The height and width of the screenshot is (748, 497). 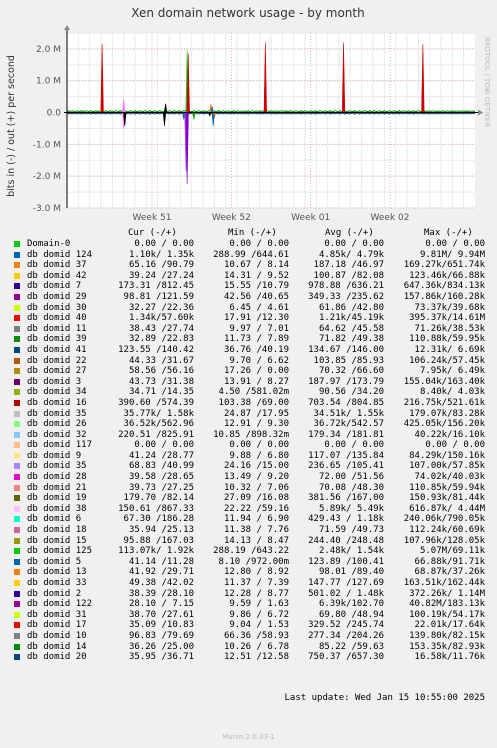 What do you see at coordinates (351, 551) in the screenshot?
I see `legend-avg-value: 2.48k/ 1.54k` at bounding box center [351, 551].